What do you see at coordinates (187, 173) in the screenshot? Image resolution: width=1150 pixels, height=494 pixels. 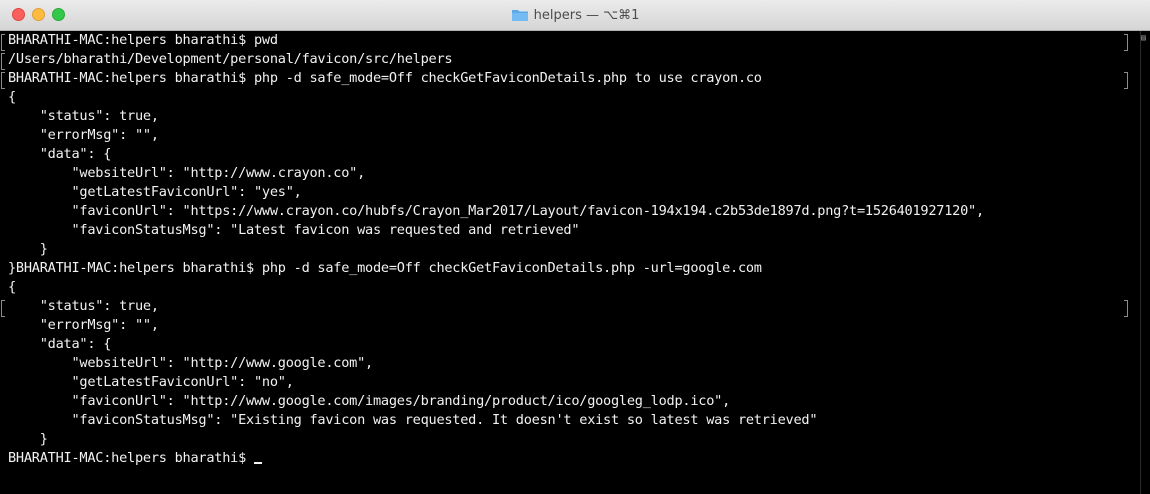 I see `terminal-line: "websiteUrl": "http://www.crayon.co",` at bounding box center [187, 173].